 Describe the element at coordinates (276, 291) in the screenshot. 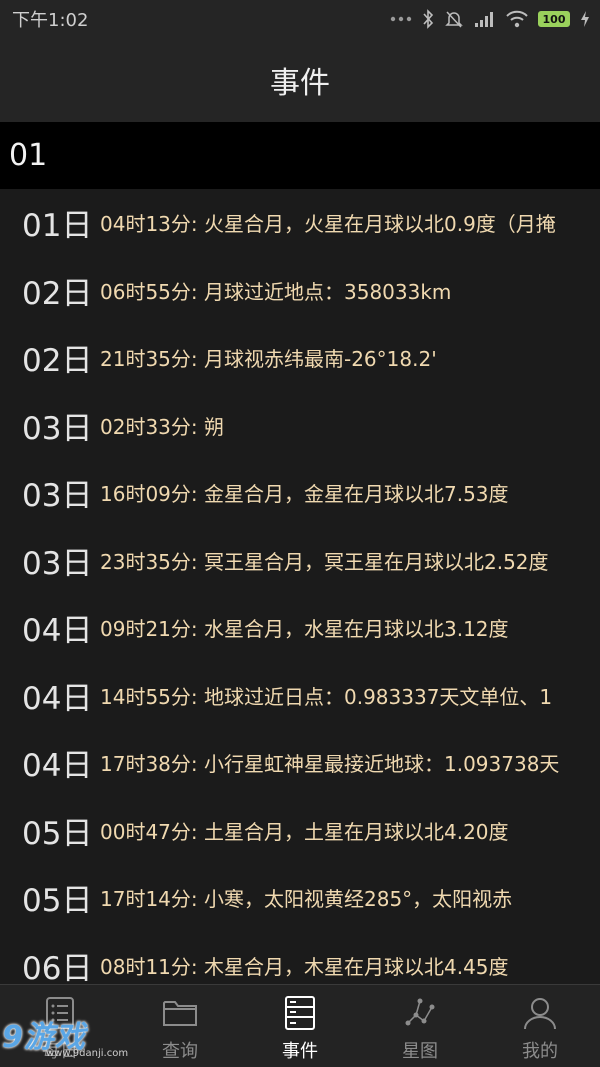

I see `event-text: 06时55分: 月球过近地点：358033km` at that location.